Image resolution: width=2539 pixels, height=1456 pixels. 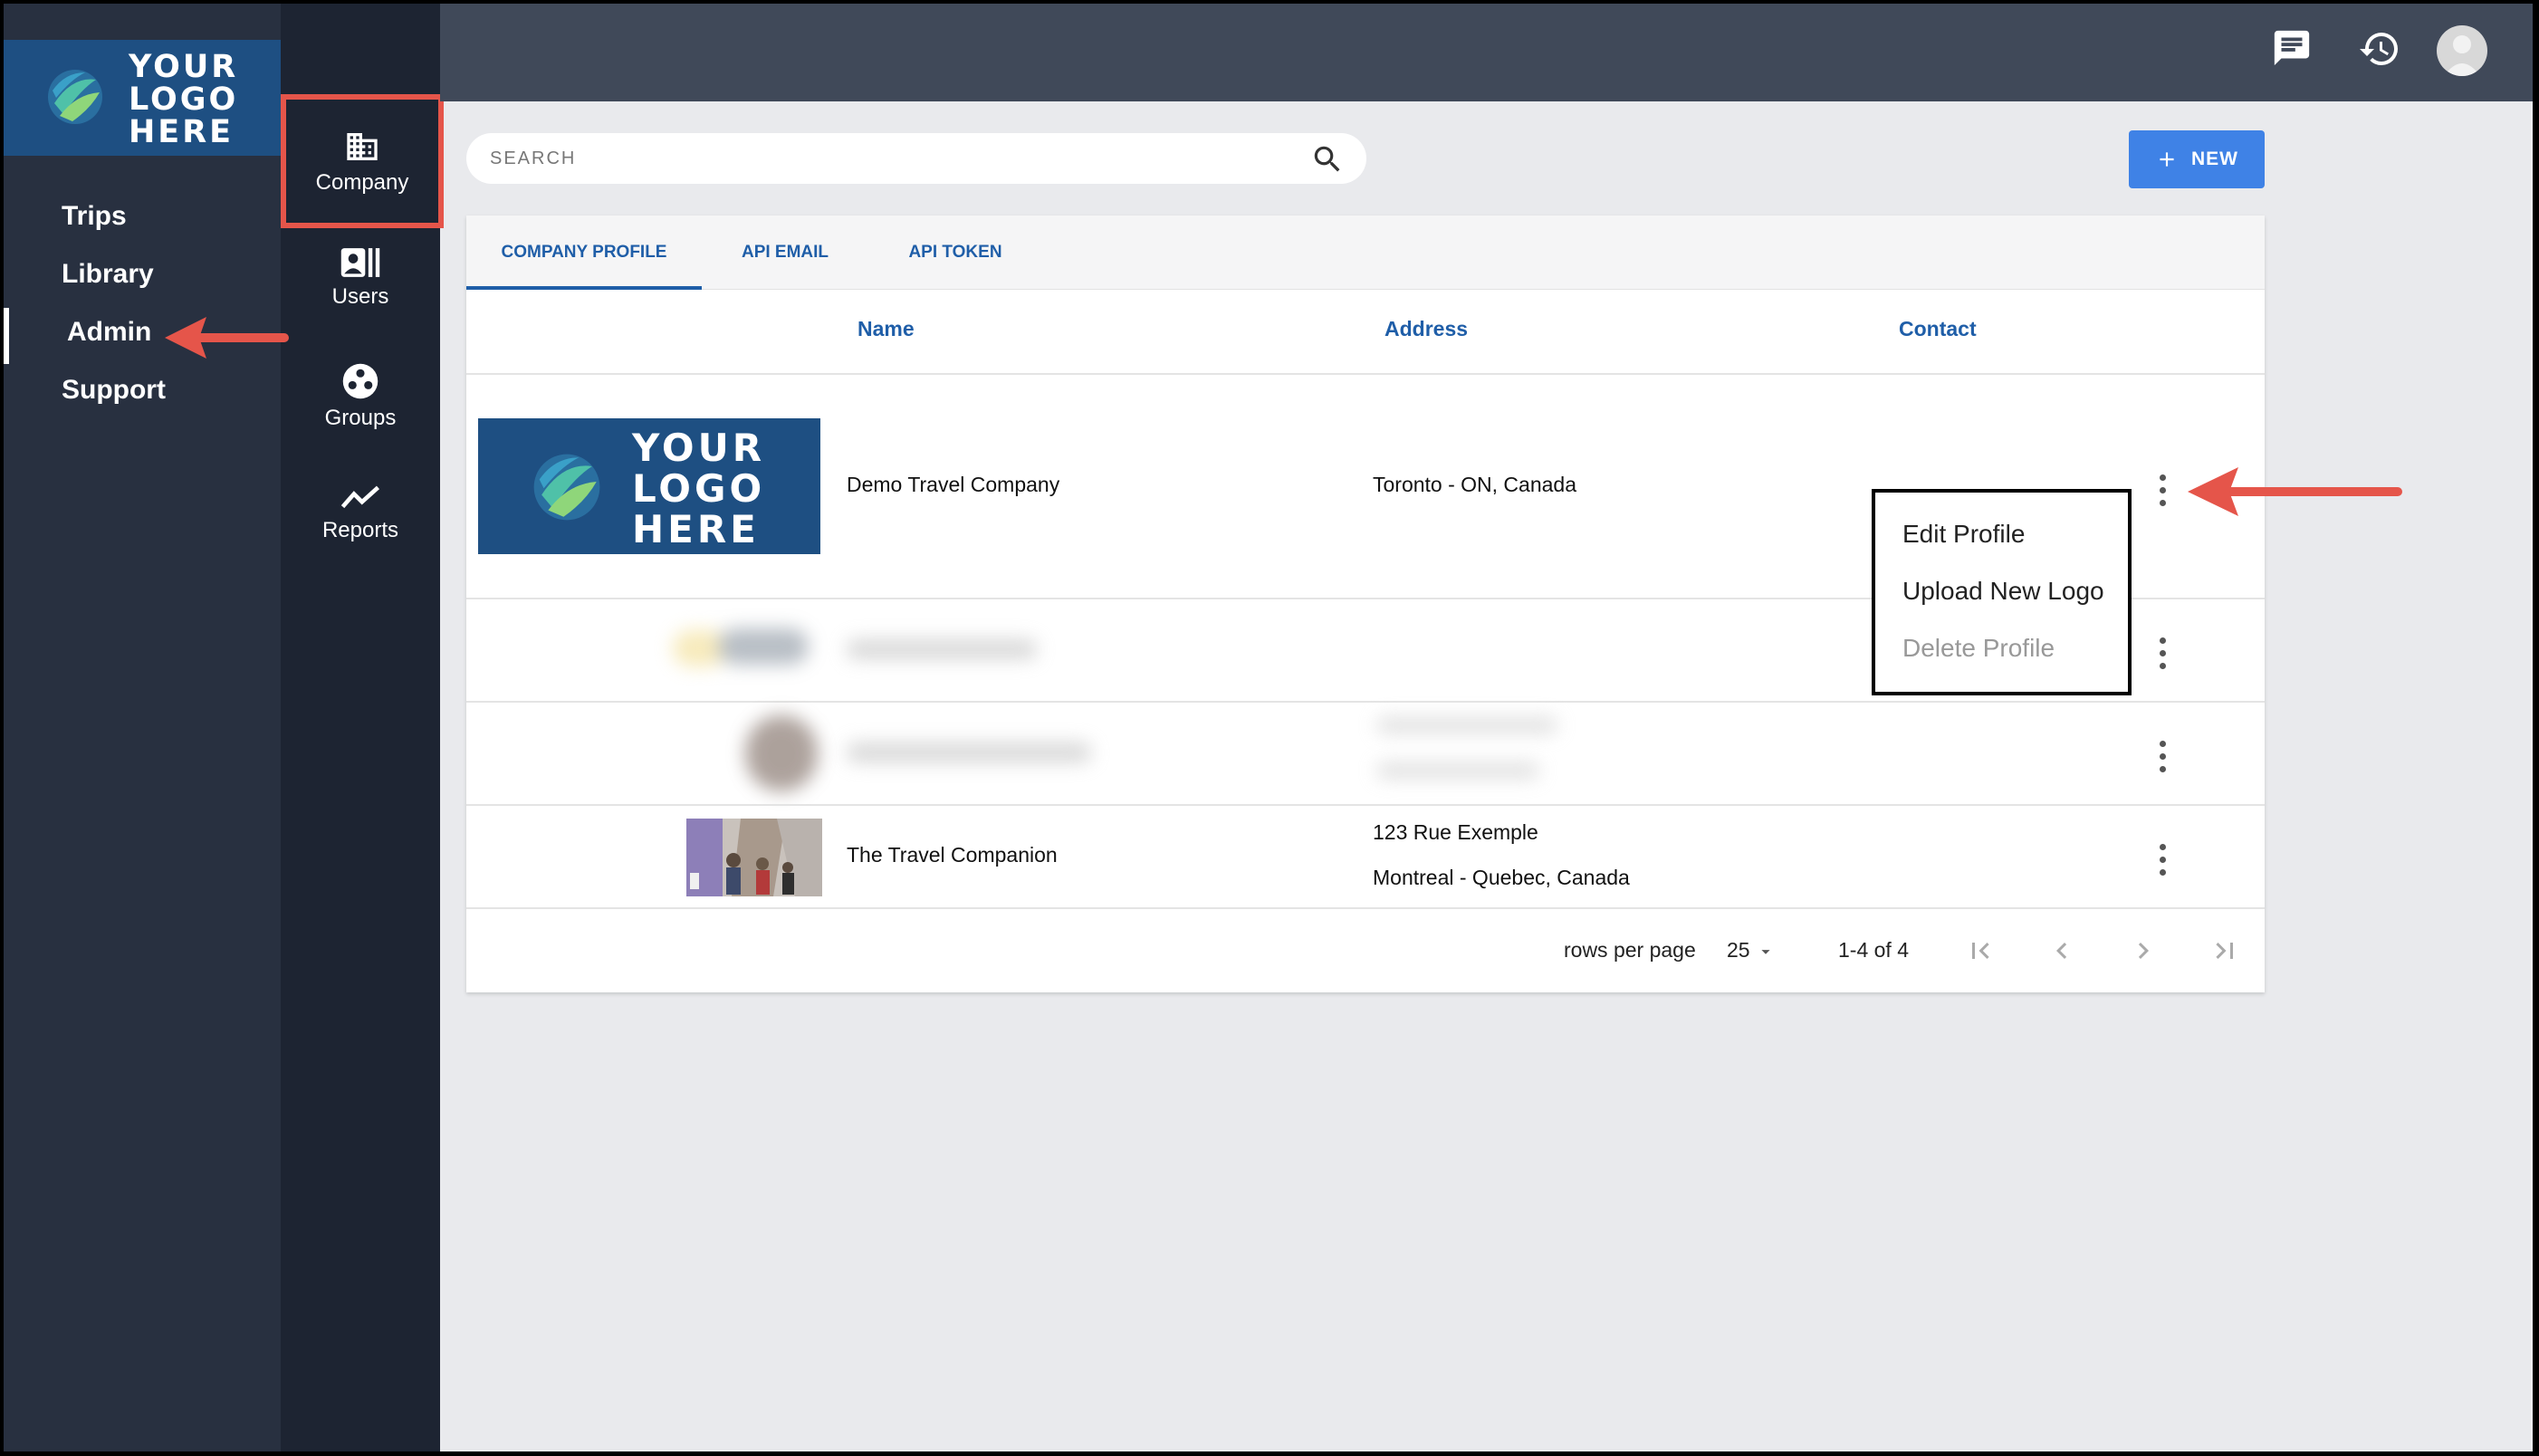 I want to click on tab-api-token: API TOKEN, so click(x=955, y=253).